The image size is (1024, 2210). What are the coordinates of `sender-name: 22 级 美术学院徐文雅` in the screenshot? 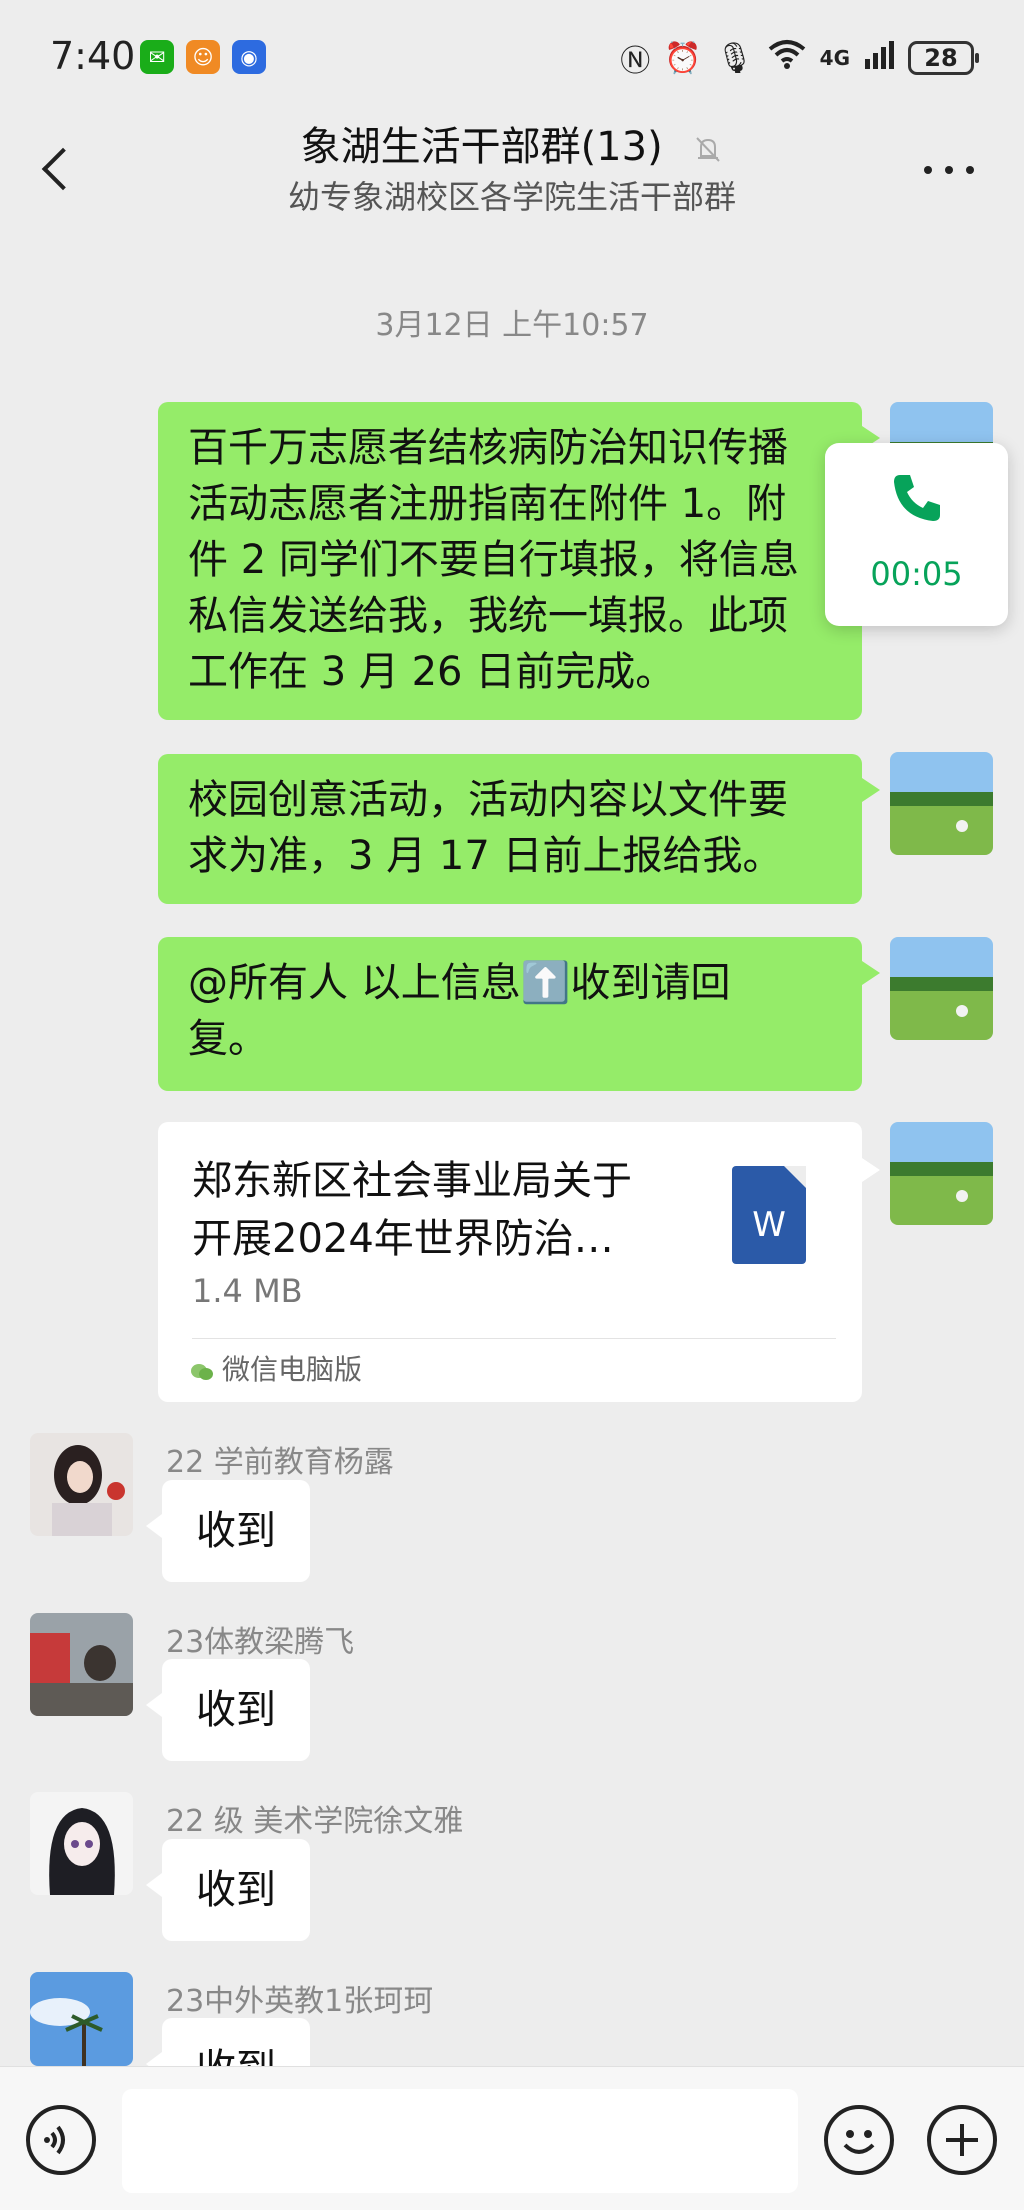 It's located at (315, 1821).